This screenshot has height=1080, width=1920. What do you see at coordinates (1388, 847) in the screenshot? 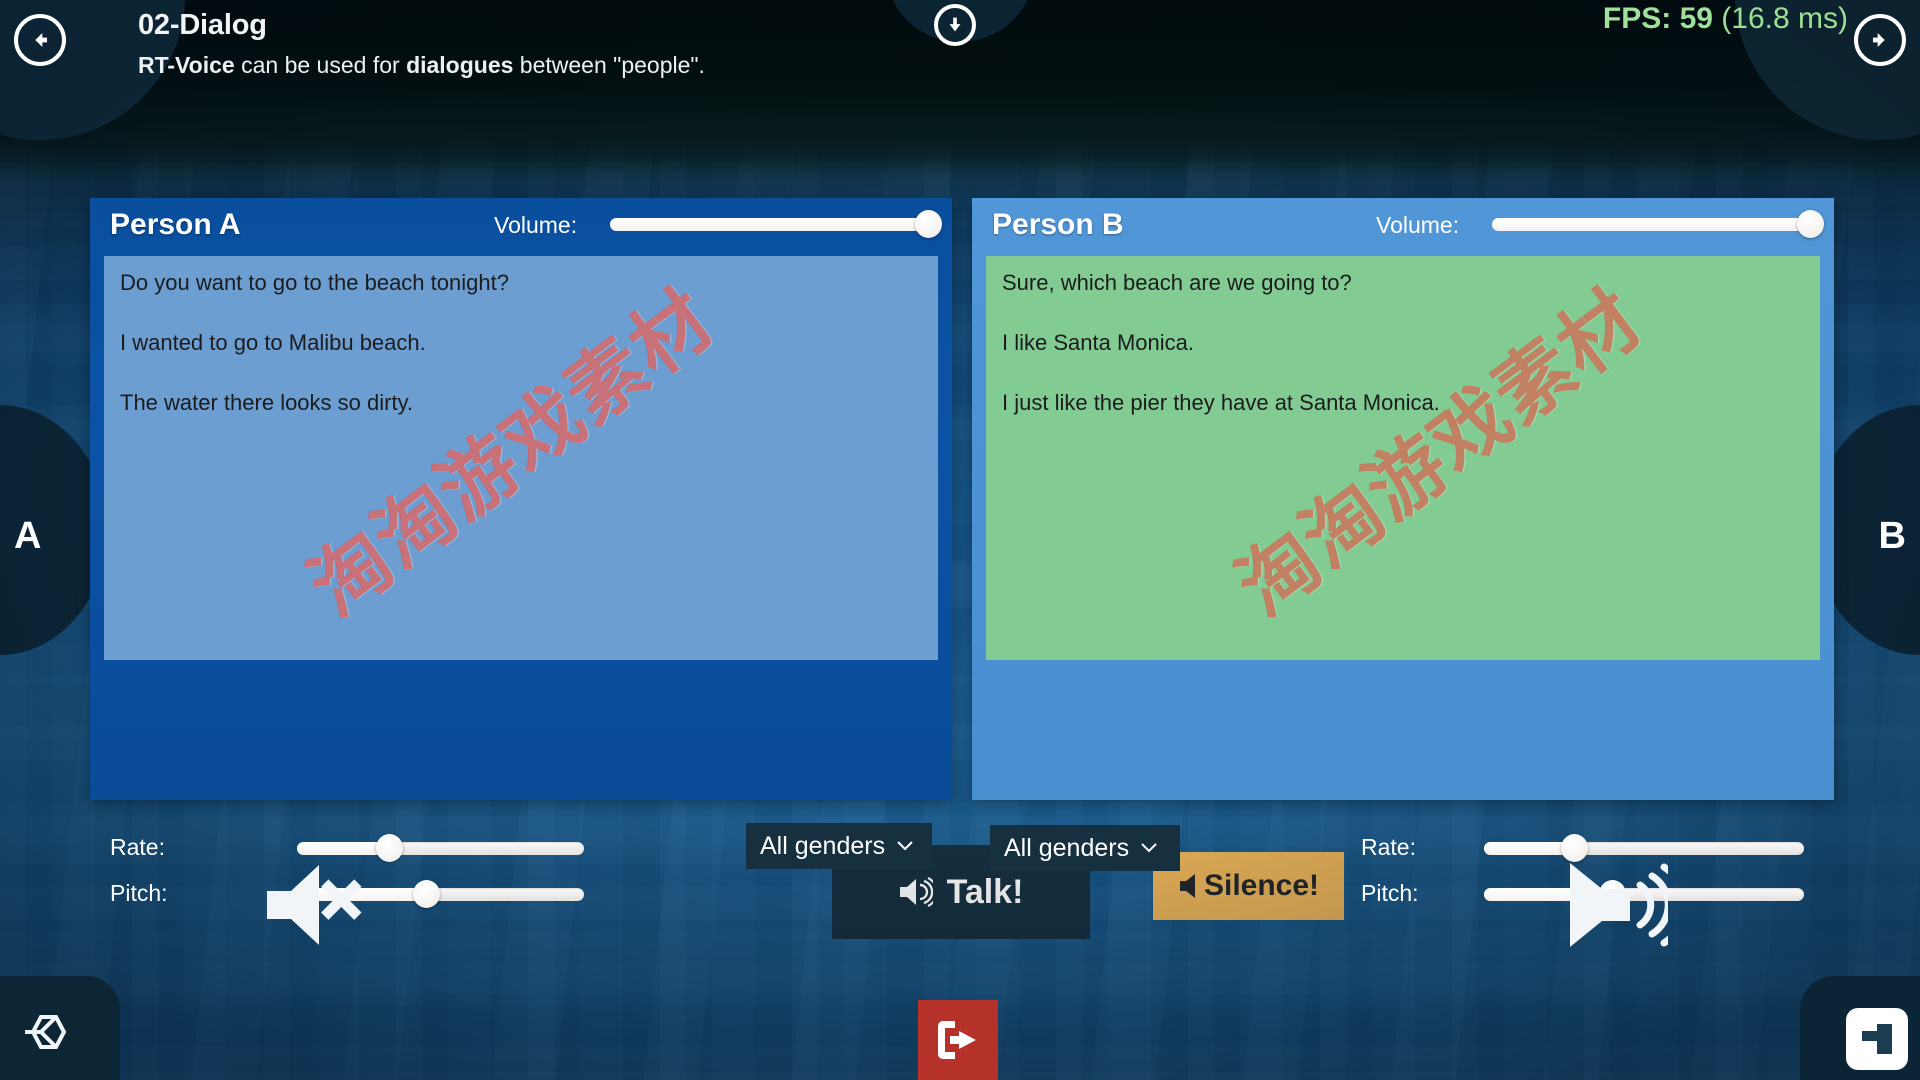
I see `person-b-rate-label: Rate:` at bounding box center [1388, 847].